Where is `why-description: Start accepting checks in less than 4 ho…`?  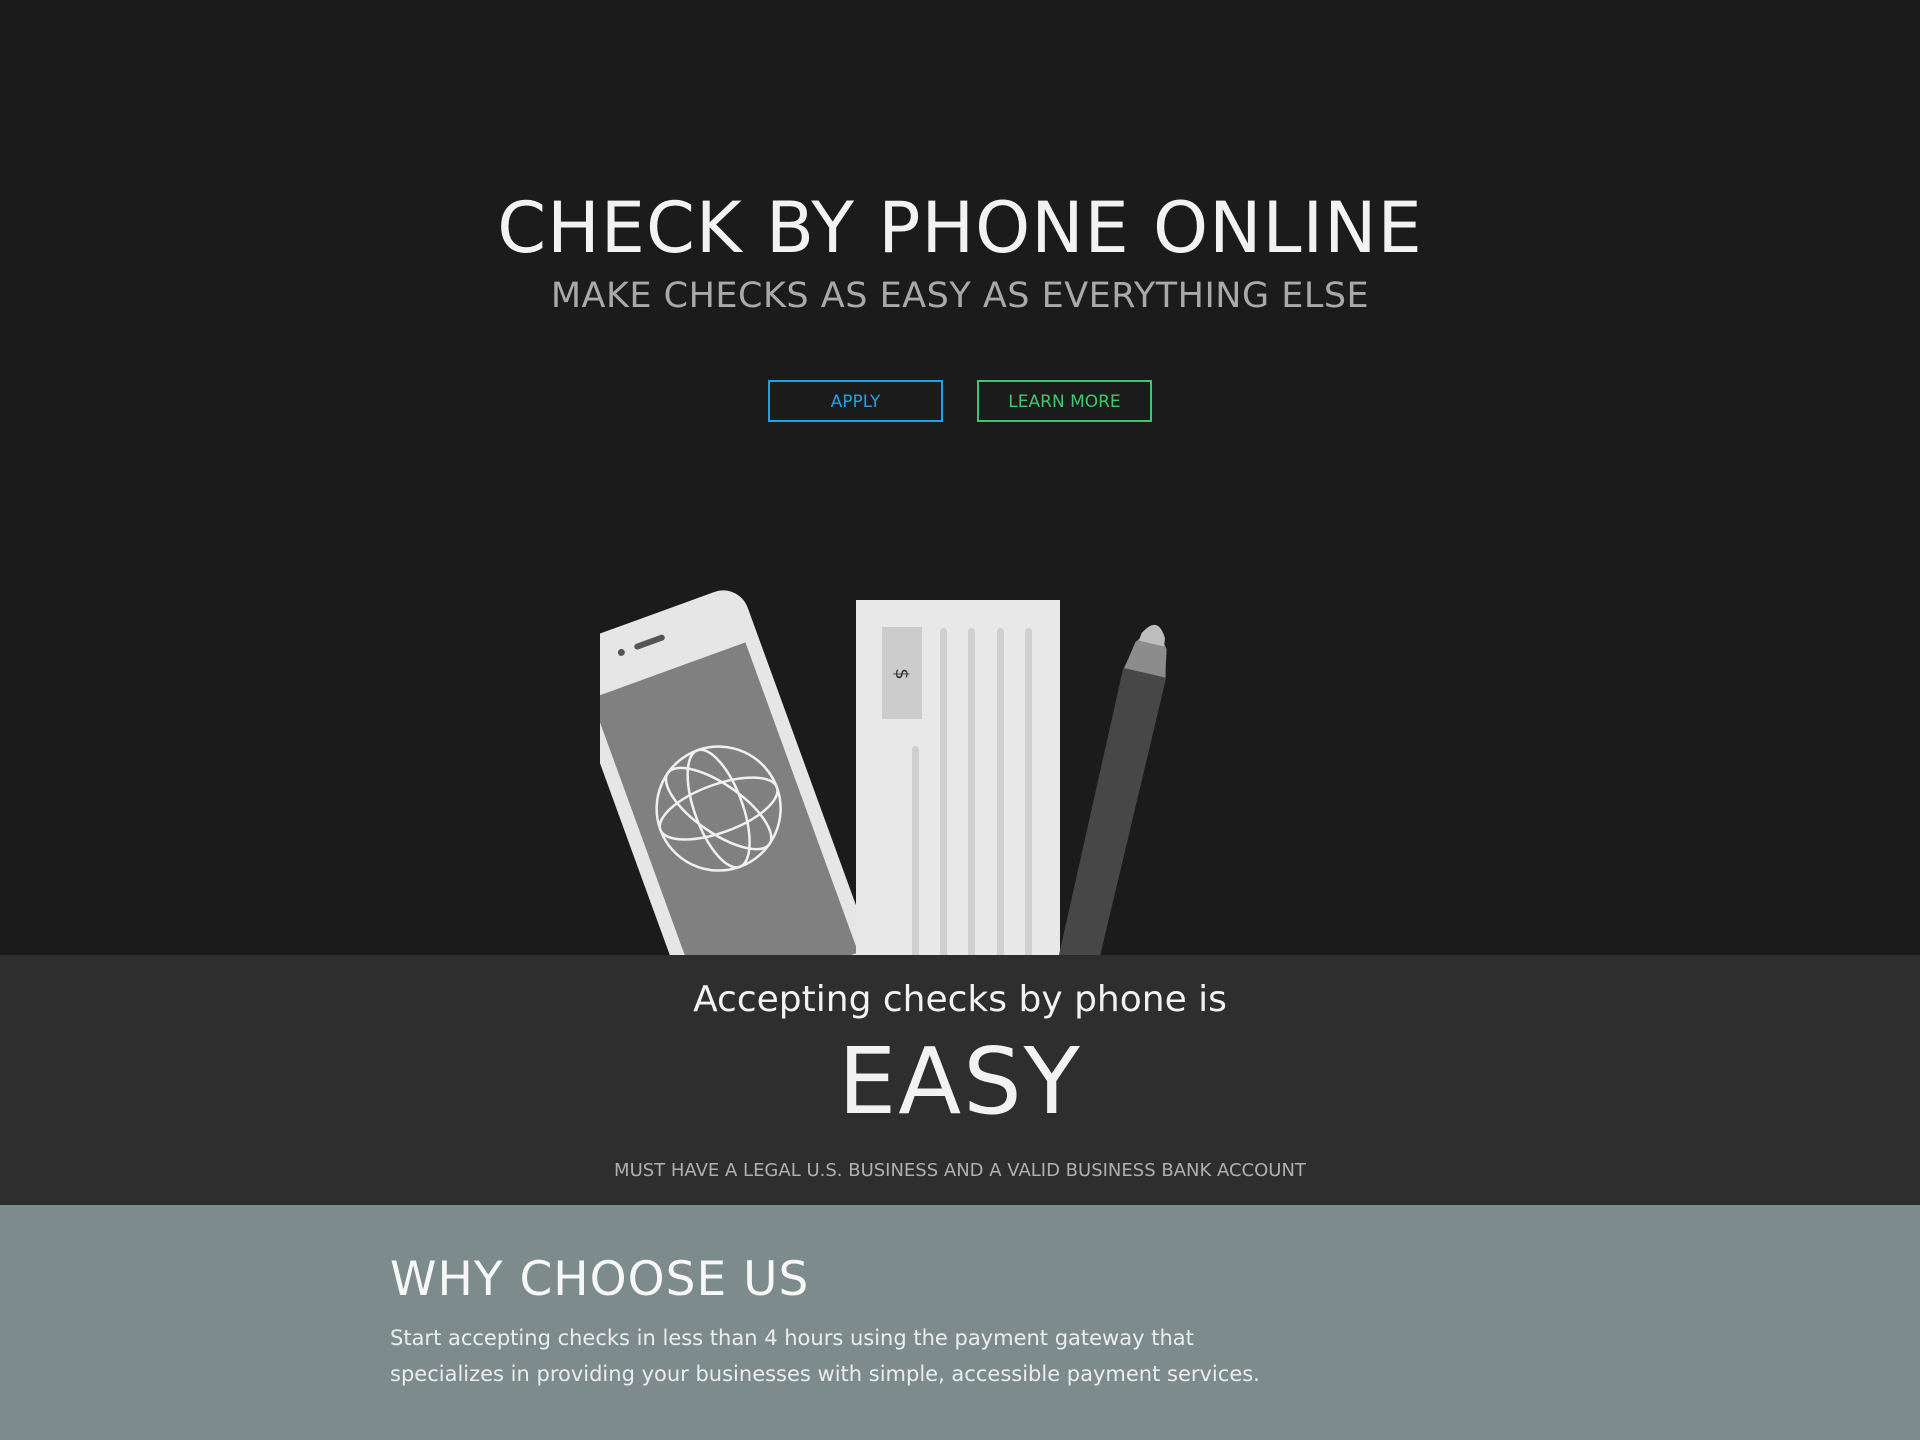
why-description: Start accepting checks in less than 4 ho… is located at coordinates (825, 1356).